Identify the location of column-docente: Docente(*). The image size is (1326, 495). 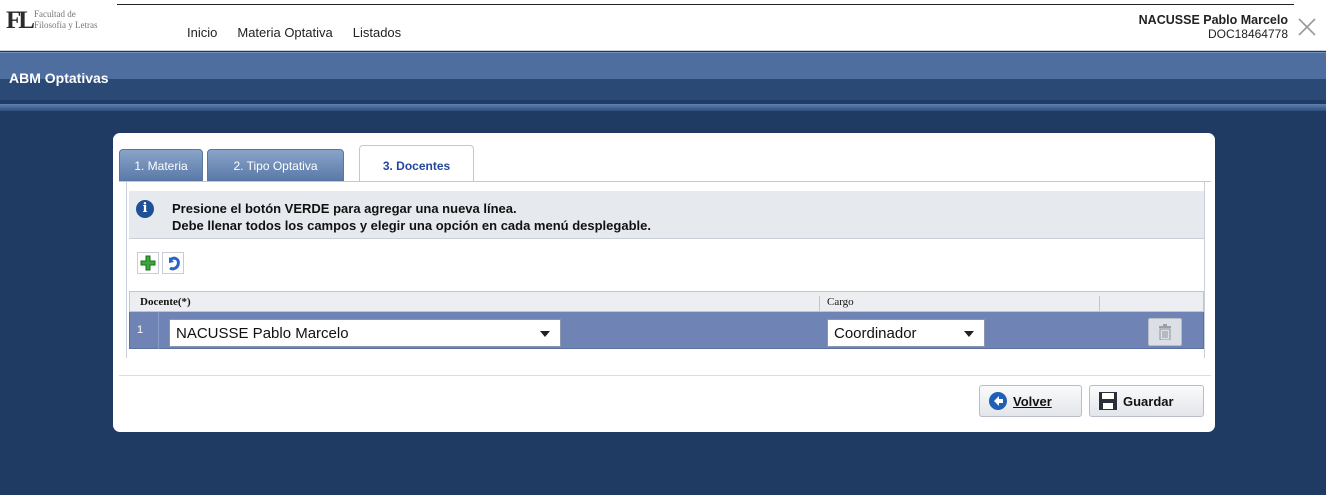
(165, 302).